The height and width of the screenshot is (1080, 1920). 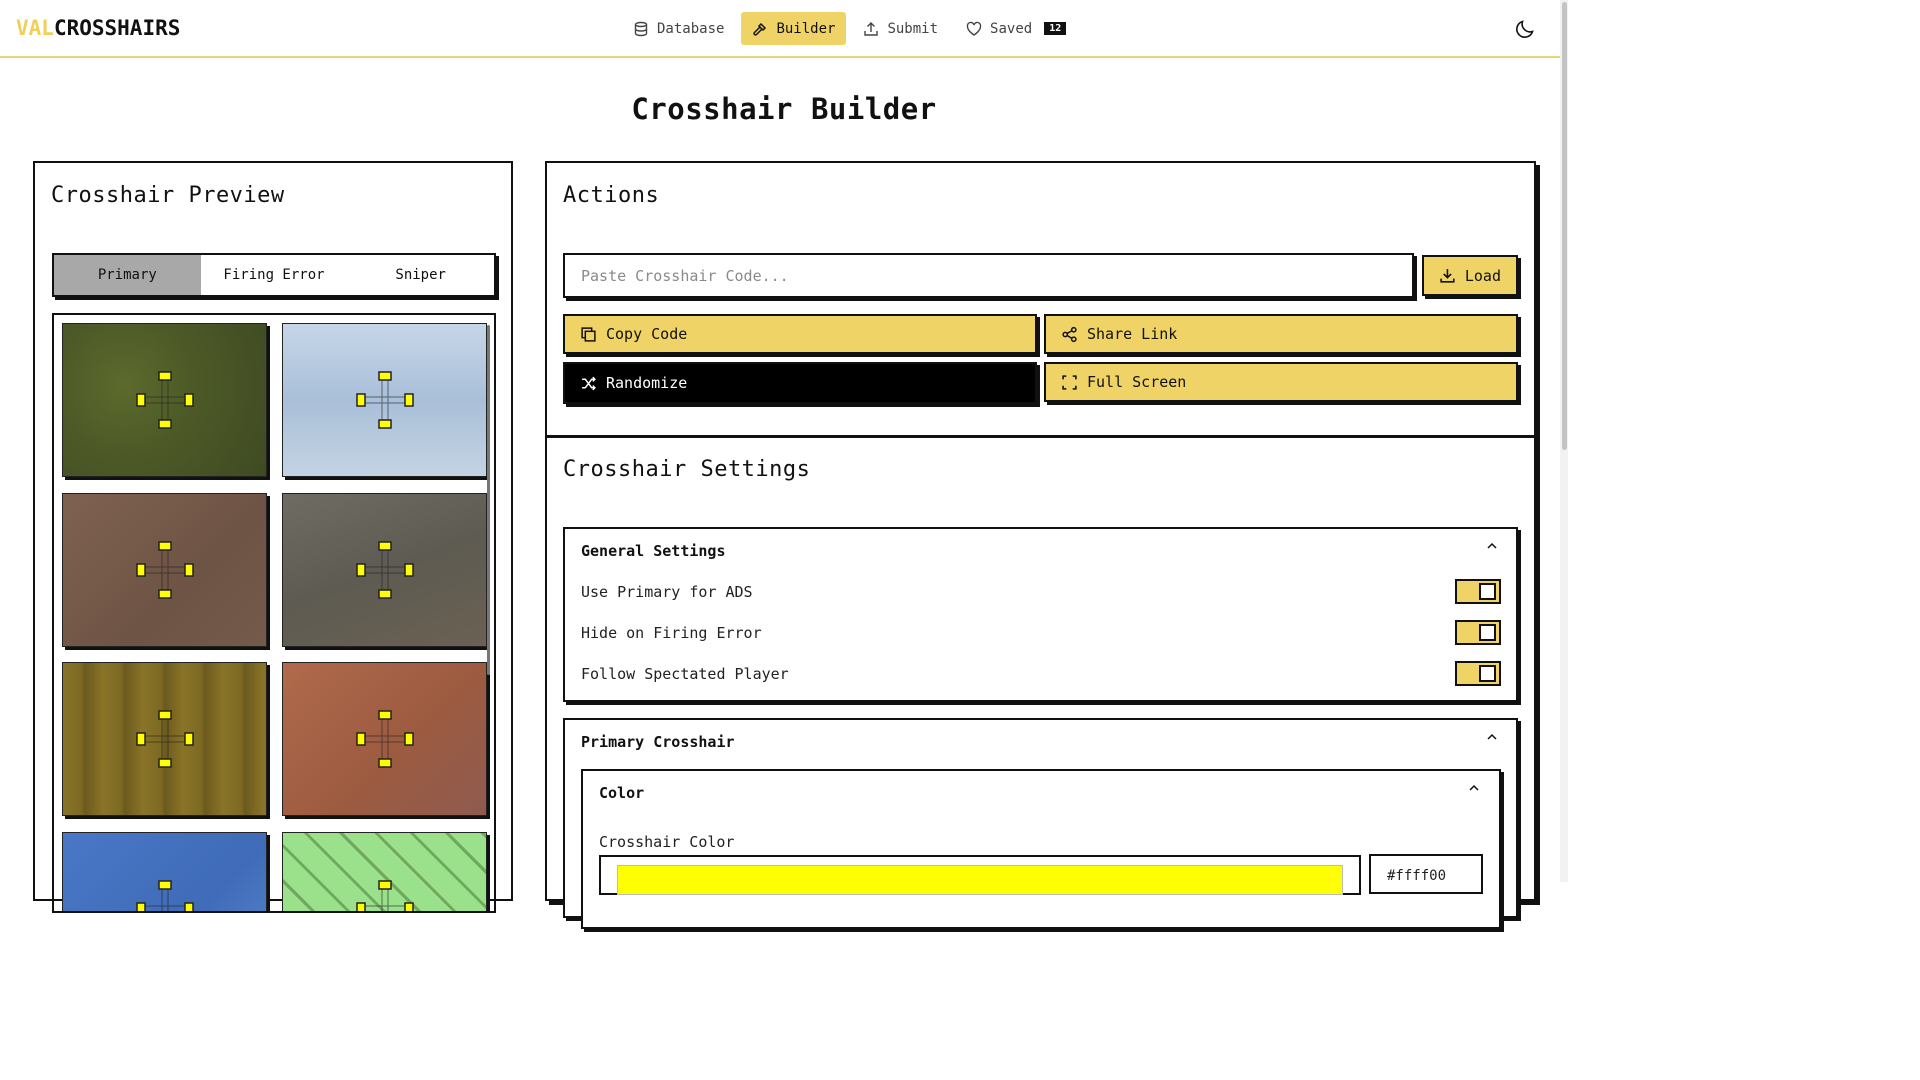 What do you see at coordinates (274, 613) in the screenshot?
I see `preview-grid` at bounding box center [274, 613].